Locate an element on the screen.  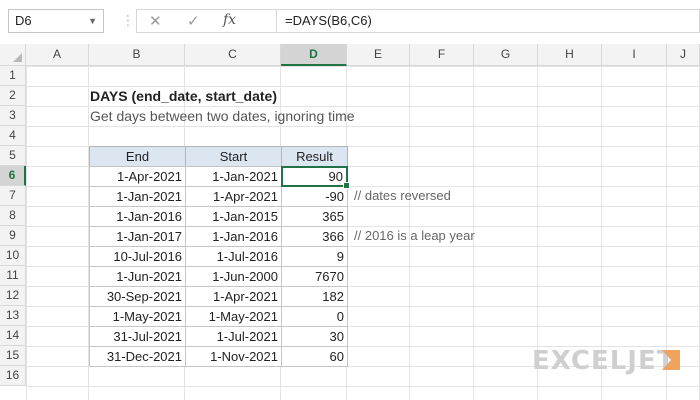
row-header-3: 3 is located at coordinates (13, 116).